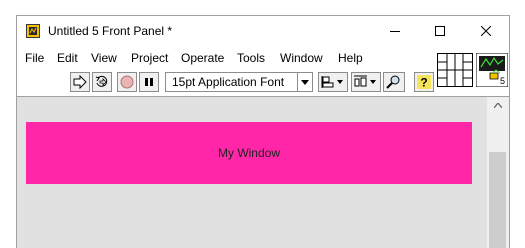  What do you see at coordinates (492, 70) in the screenshot?
I see `vi-icon: 5` at bounding box center [492, 70].